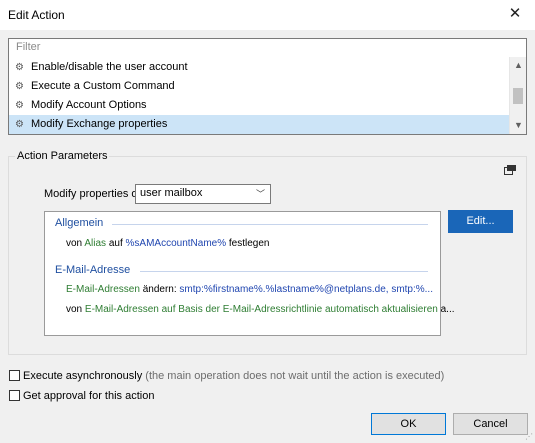 The width and height of the screenshot is (535, 443). What do you see at coordinates (171, 193) in the screenshot?
I see `target-object-value: user mailbox` at bounding box center [171, 193].